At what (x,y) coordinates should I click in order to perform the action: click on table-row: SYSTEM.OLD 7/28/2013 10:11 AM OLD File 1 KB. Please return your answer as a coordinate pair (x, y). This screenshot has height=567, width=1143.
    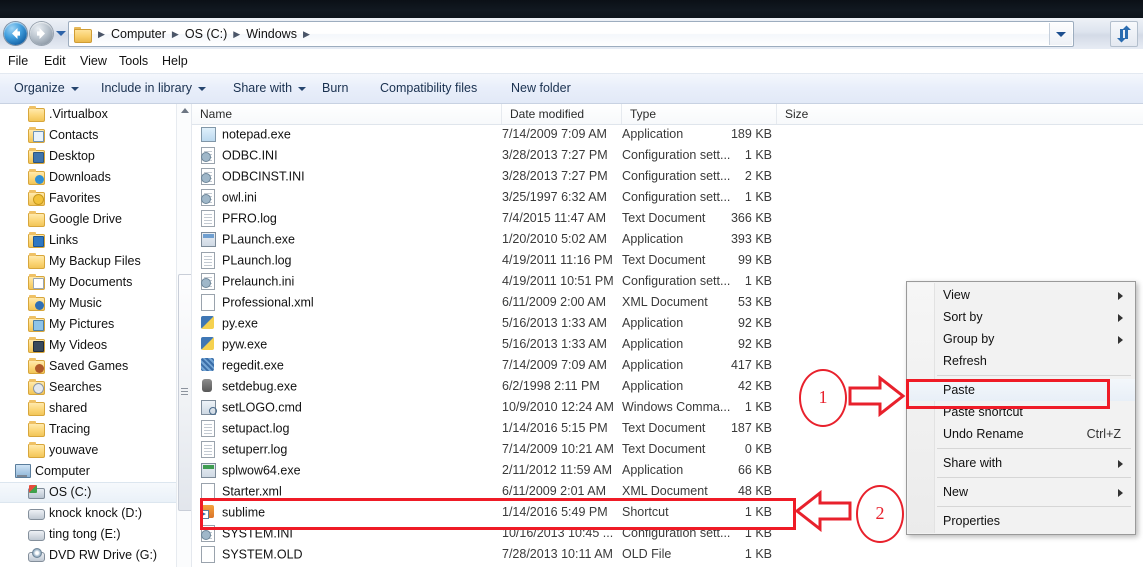
    Looking at the image, I should click on (667, 554).